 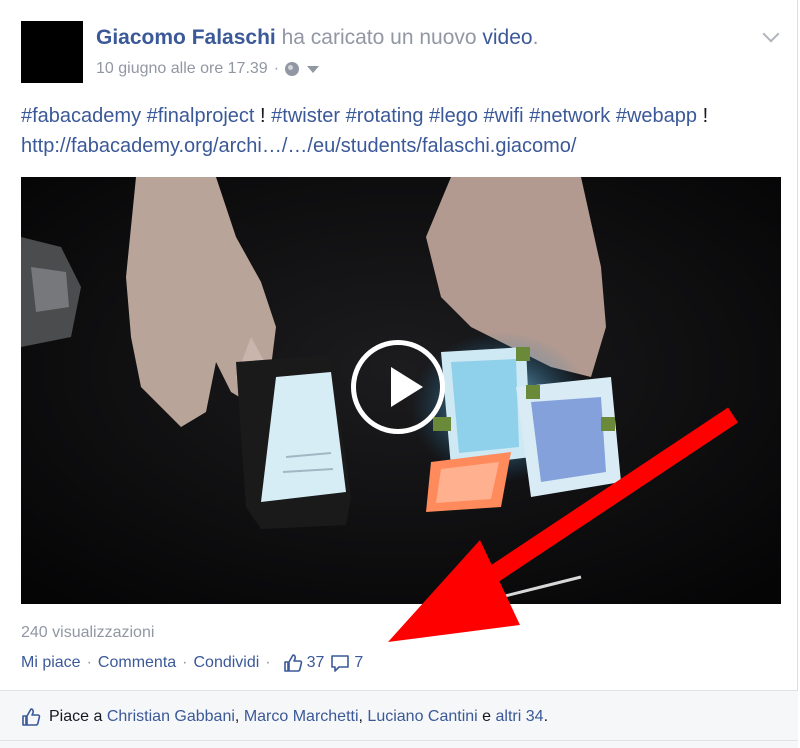 What do you see at coordinates (201, 116) in the screenshot?
I see `hashtag-link: #finalproject` at bounding box center [201, 116].